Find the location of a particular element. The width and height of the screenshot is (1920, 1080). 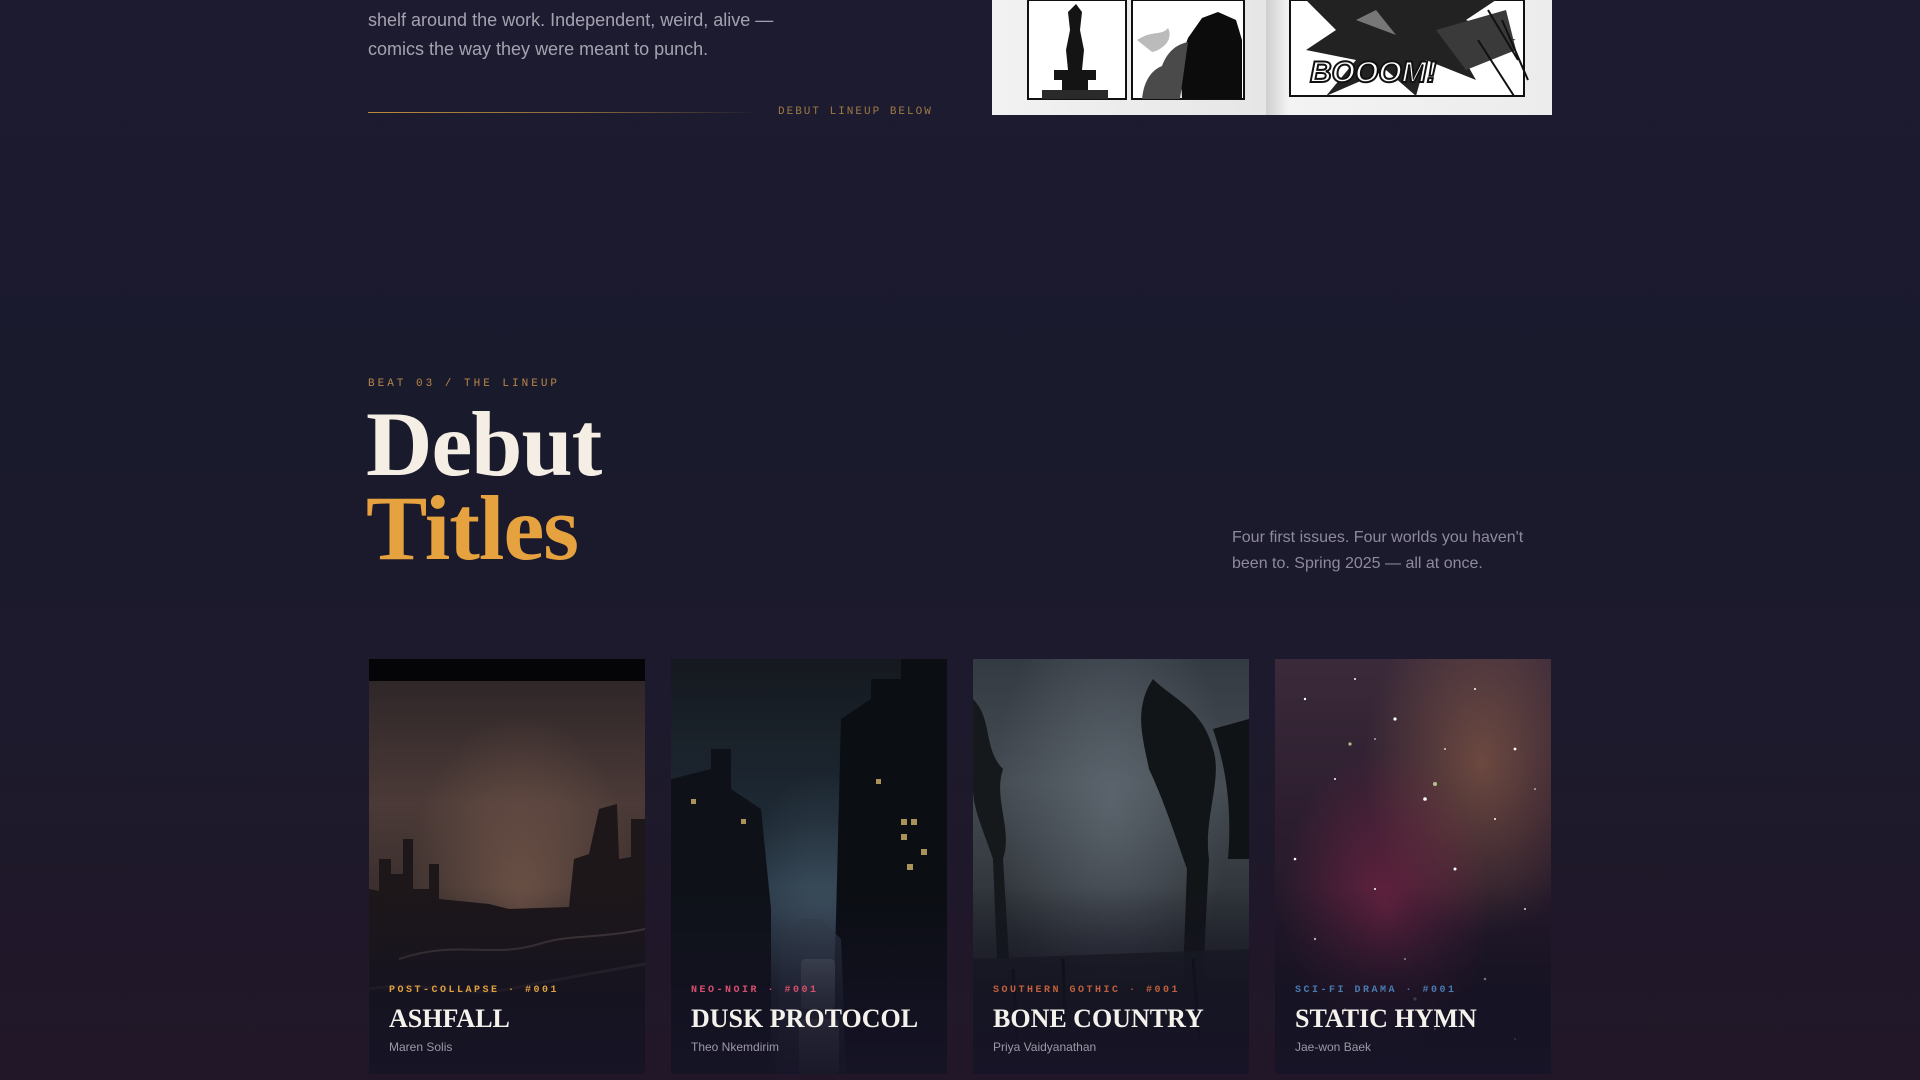

card-creator: Theo Nkemdirim is located at coordinates (735, 1047).